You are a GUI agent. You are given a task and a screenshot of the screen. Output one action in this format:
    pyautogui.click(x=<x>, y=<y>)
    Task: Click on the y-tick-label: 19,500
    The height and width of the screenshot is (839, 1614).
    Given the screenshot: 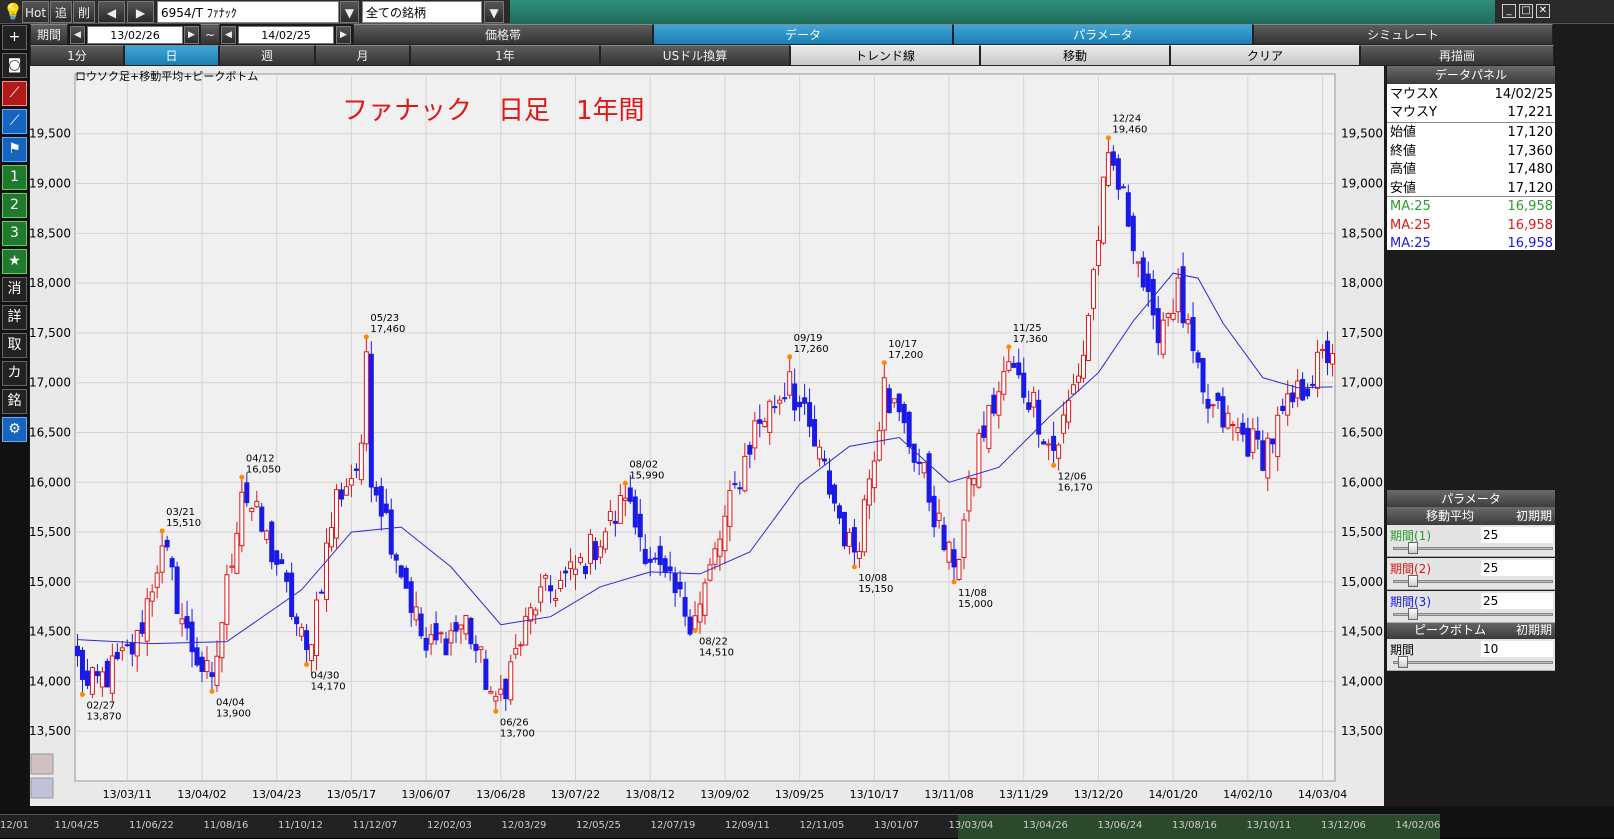 What is the action you would take?
    pyautogui.click(x=50, y=134)
    